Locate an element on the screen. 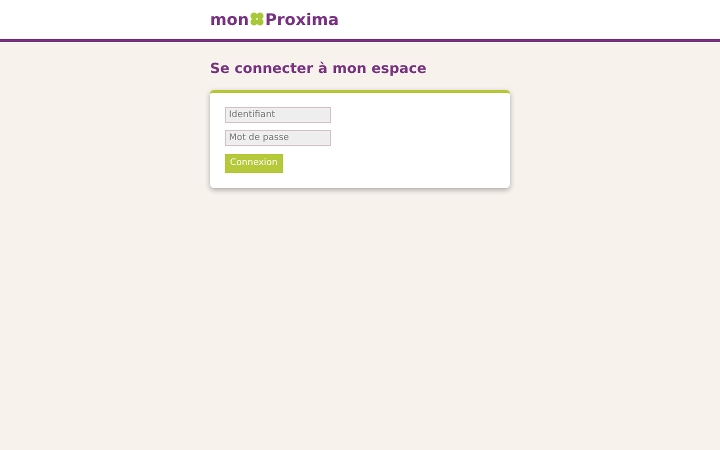 This screenshot has height=450, width=720. logo-text: Proxima is located at coordinates (302, 20).